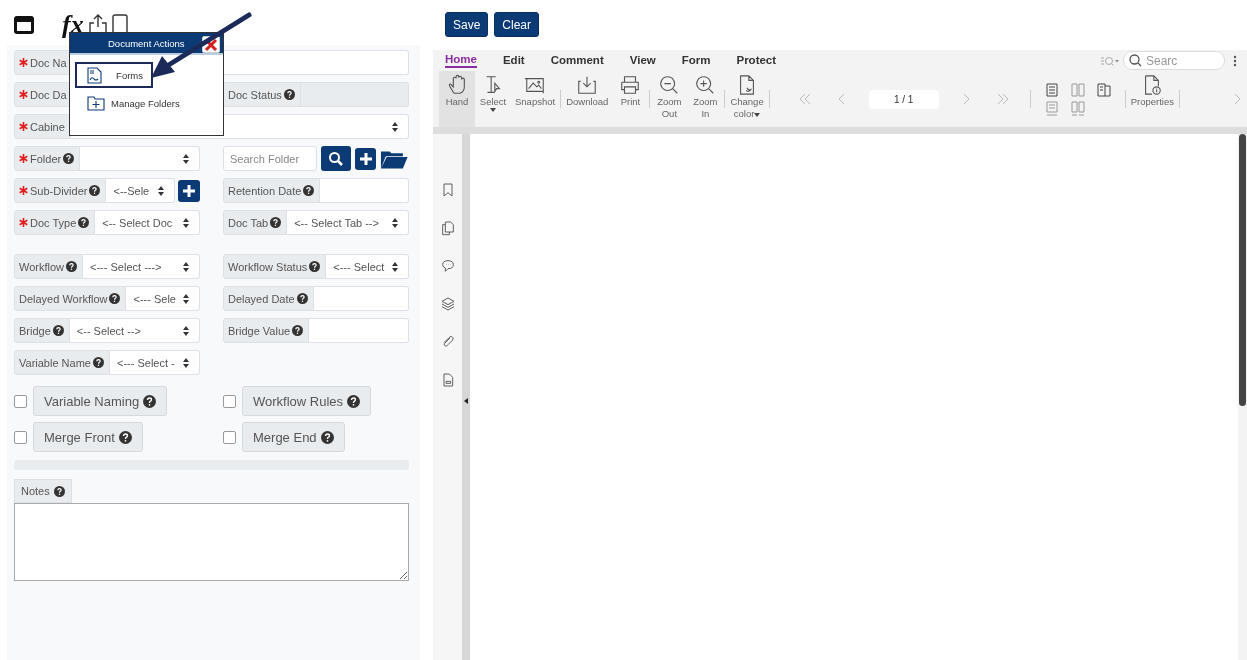 Image resolution: width=1247 pixels, height=660 pixels. What do you see at coordinates (270, 158) in the screenshot?
I see `search-field: Search Folder` at bounding box center [270, 158].